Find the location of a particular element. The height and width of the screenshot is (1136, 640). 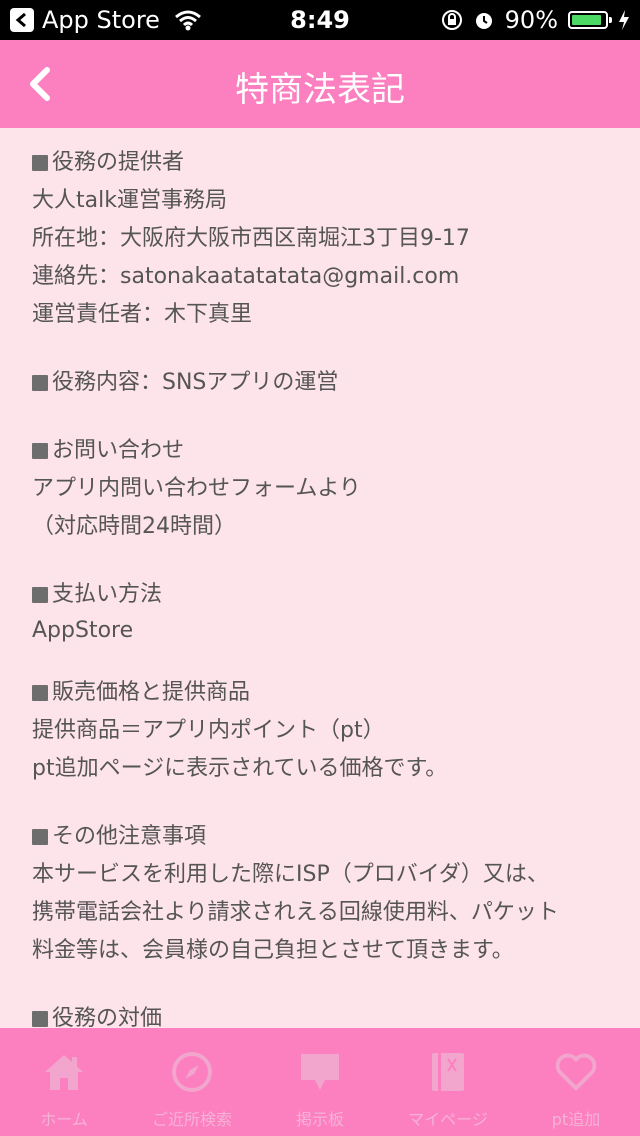

tab-home: ホーム is located at coordinates (64, 1082).